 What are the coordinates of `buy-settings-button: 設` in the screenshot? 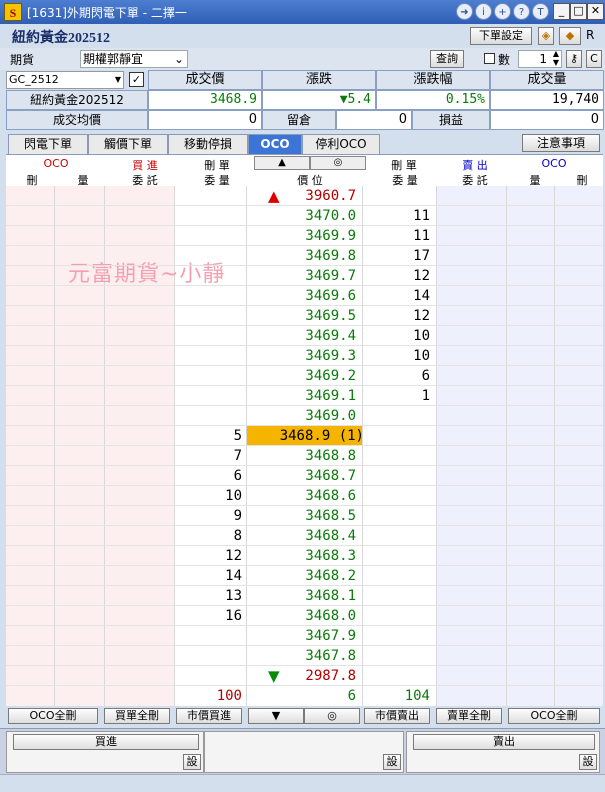 It's located at (192, 762).